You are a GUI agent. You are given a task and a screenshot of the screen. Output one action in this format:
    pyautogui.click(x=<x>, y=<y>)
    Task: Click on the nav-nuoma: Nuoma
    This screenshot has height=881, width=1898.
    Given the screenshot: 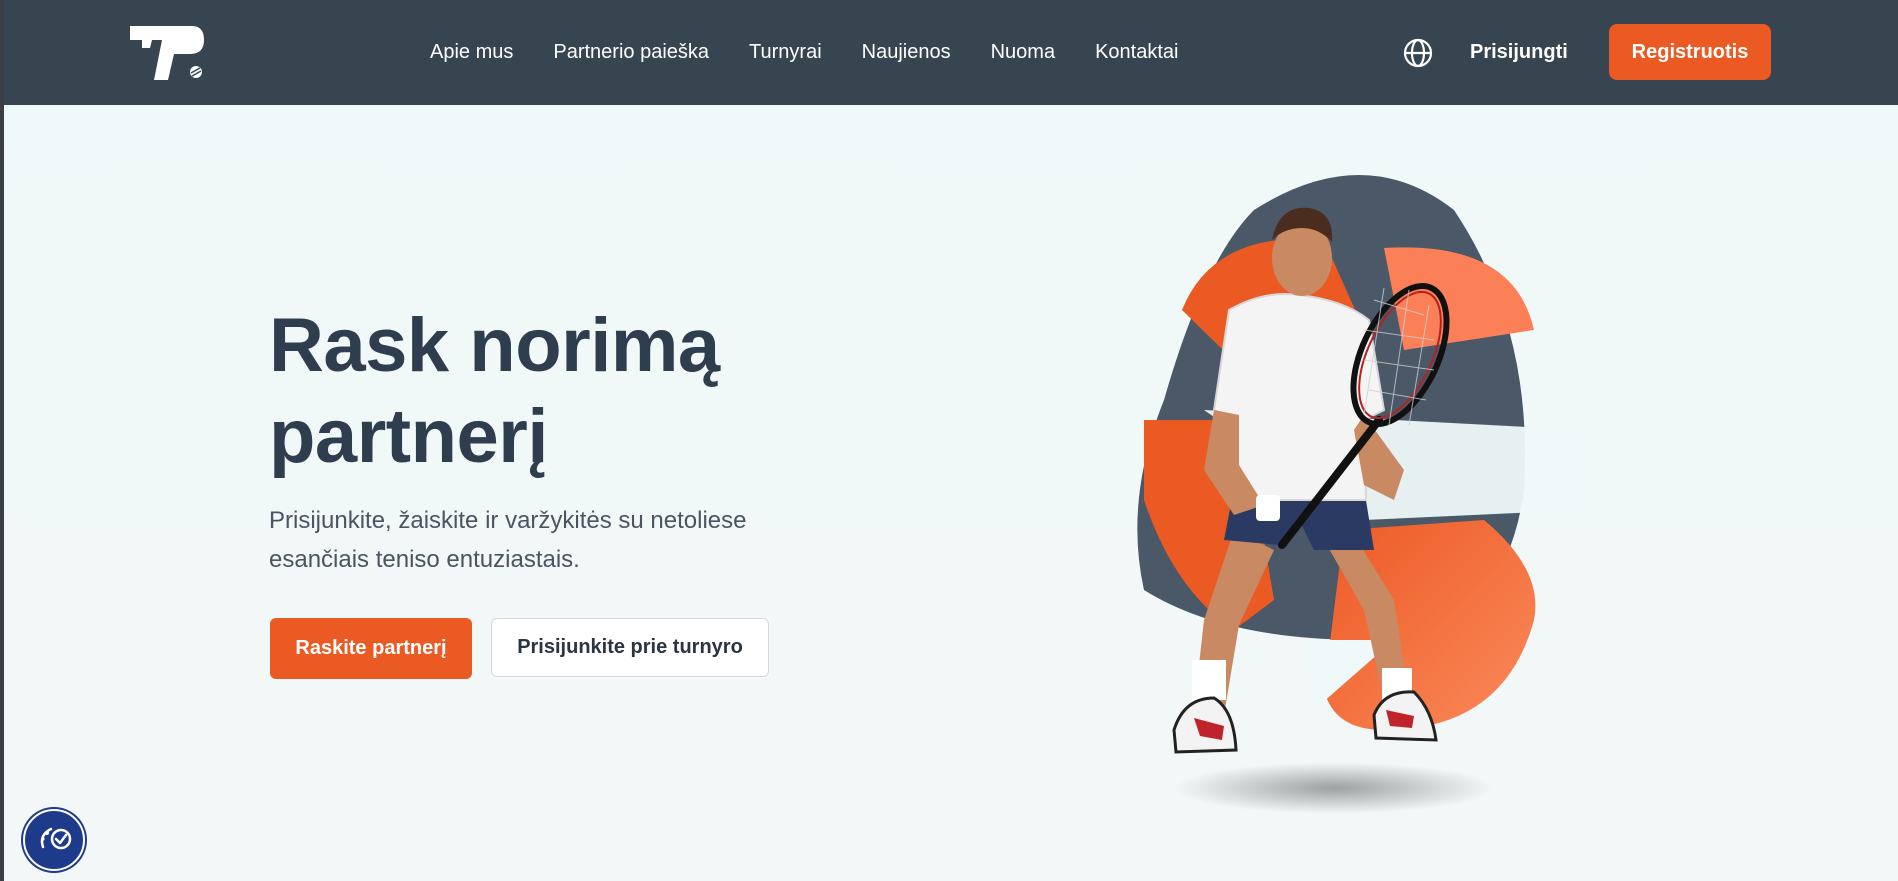 What is the action you would take?
    pyautogui.click(x=1023, y=52)
    